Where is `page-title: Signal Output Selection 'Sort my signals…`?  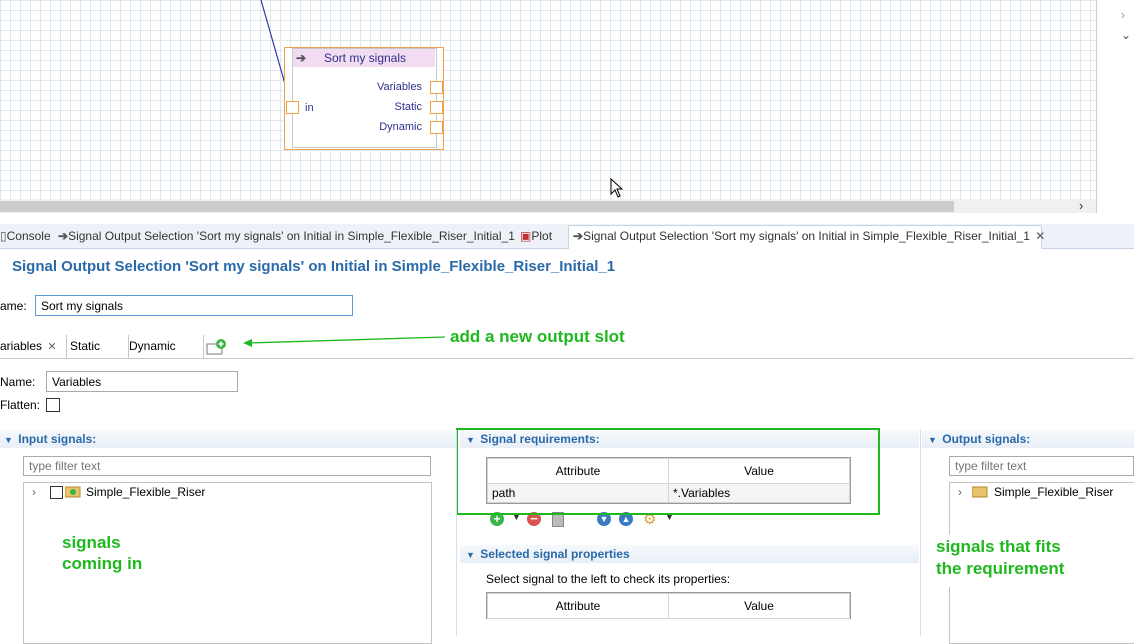 page-title: Signal Output Selection 'Sort my signals… is located at coordinates (314, 266).